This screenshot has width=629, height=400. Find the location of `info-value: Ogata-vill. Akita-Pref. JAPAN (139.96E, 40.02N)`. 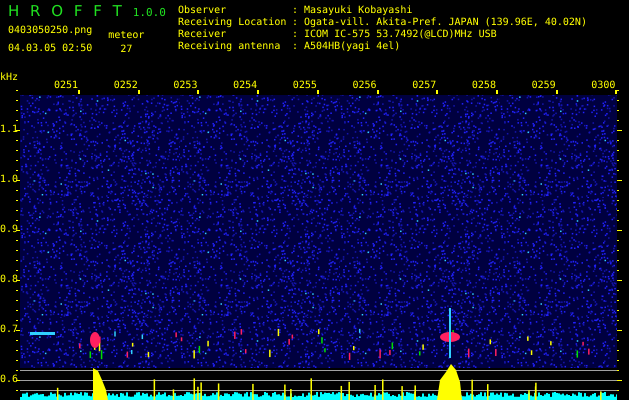

info-value: Ogata-vill. Akita-Pref. JAPAN (139.96E, 40.02N) is located at coordinates (445, 23).